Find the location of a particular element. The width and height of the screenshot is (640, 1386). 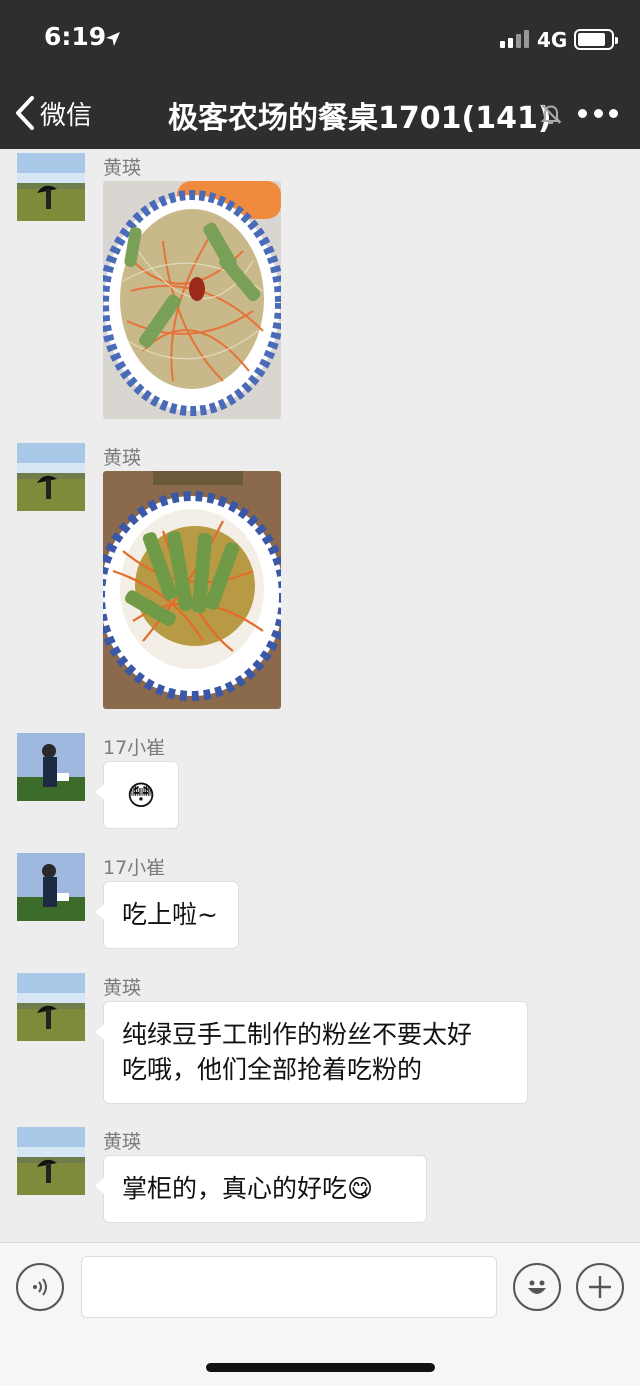

message-bubble: 😳 is located at coordinates (137, 795).